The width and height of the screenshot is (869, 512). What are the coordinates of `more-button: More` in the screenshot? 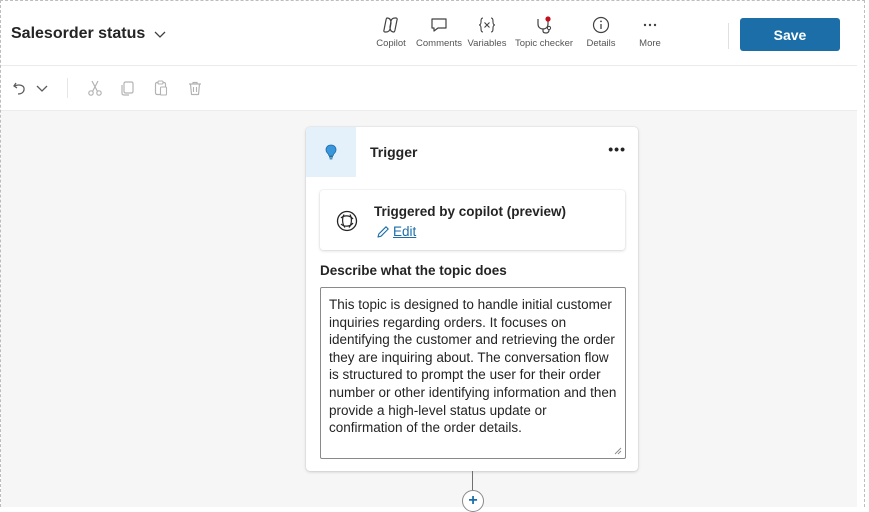 It's located at (650, 32).